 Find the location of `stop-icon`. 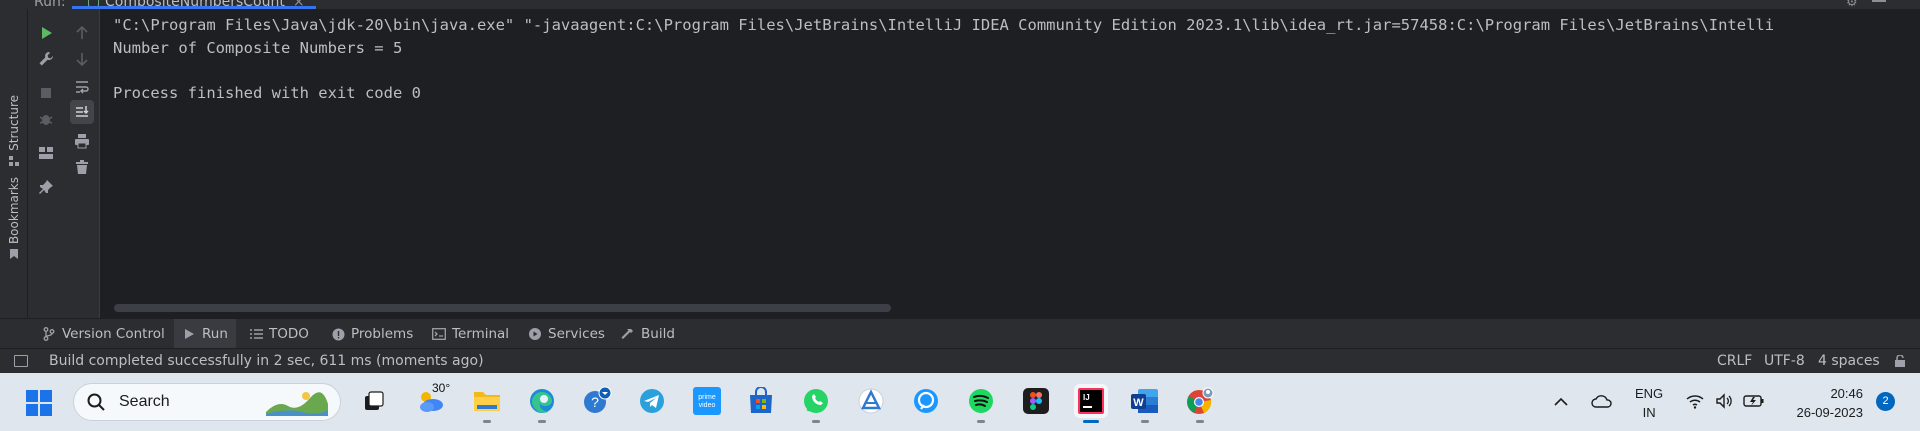

stop-icon is located at coordinates (46, 93).